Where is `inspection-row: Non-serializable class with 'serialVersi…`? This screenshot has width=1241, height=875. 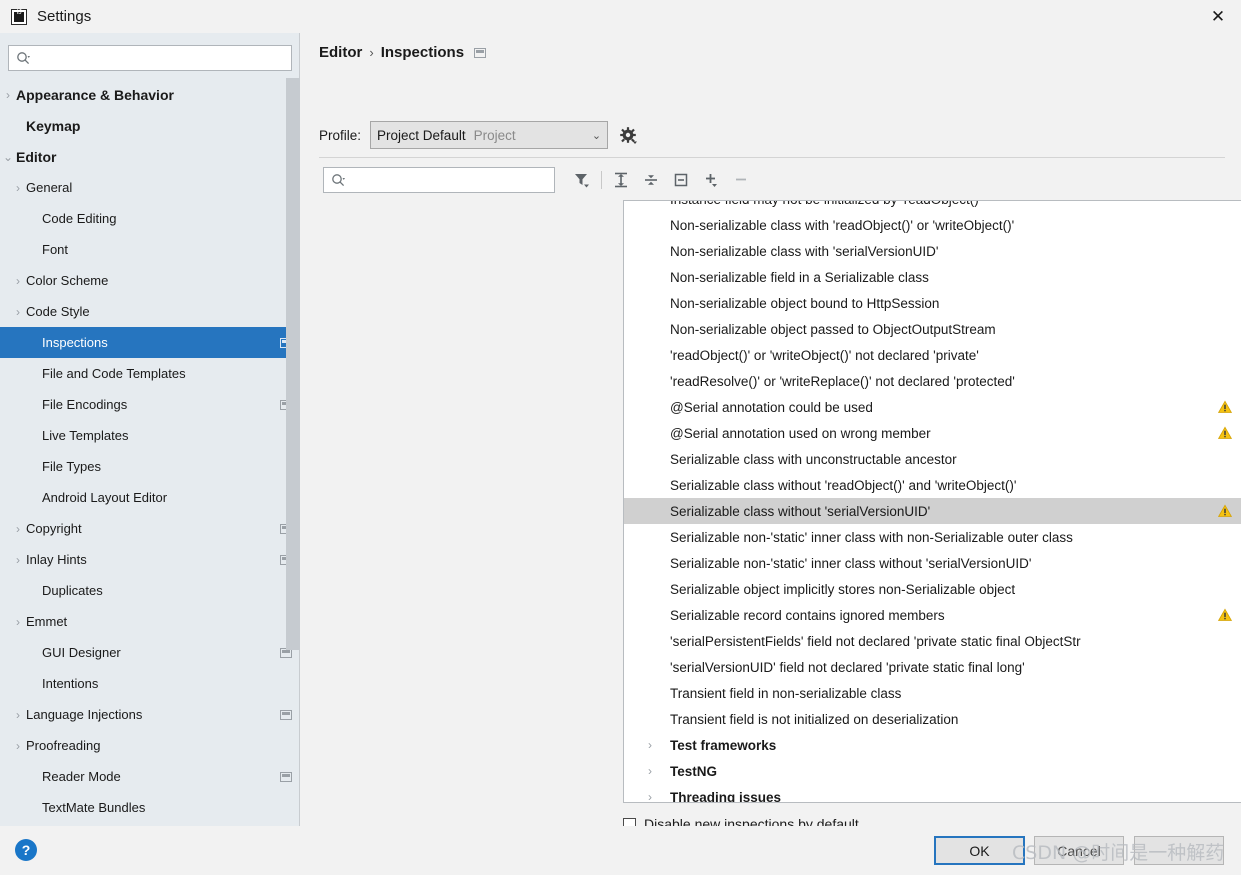
inspection-row: Non-serializable class with 'serialVersi… is located at coordinates (932, 251).